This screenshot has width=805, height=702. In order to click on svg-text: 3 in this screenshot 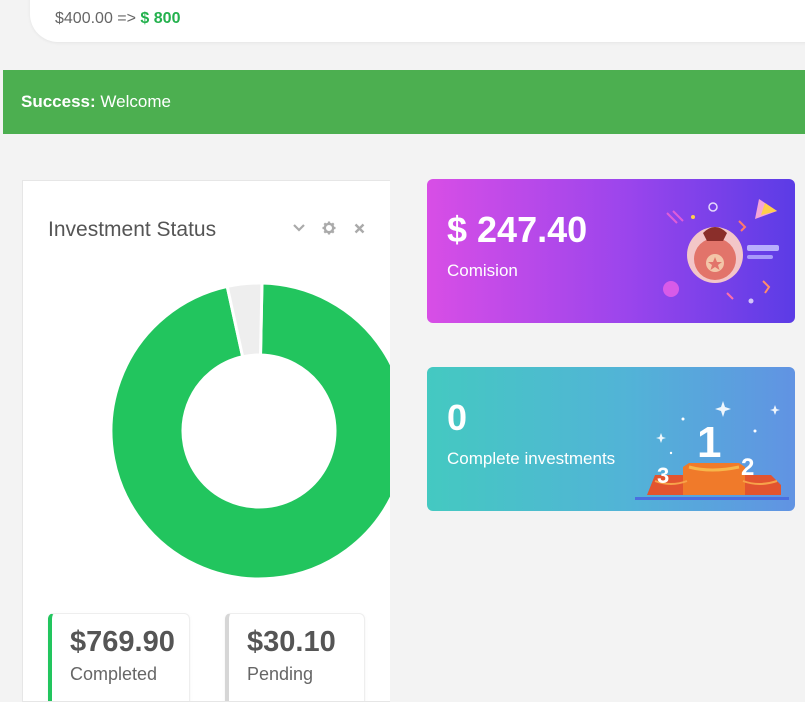, I will do `click(663, 475)`.